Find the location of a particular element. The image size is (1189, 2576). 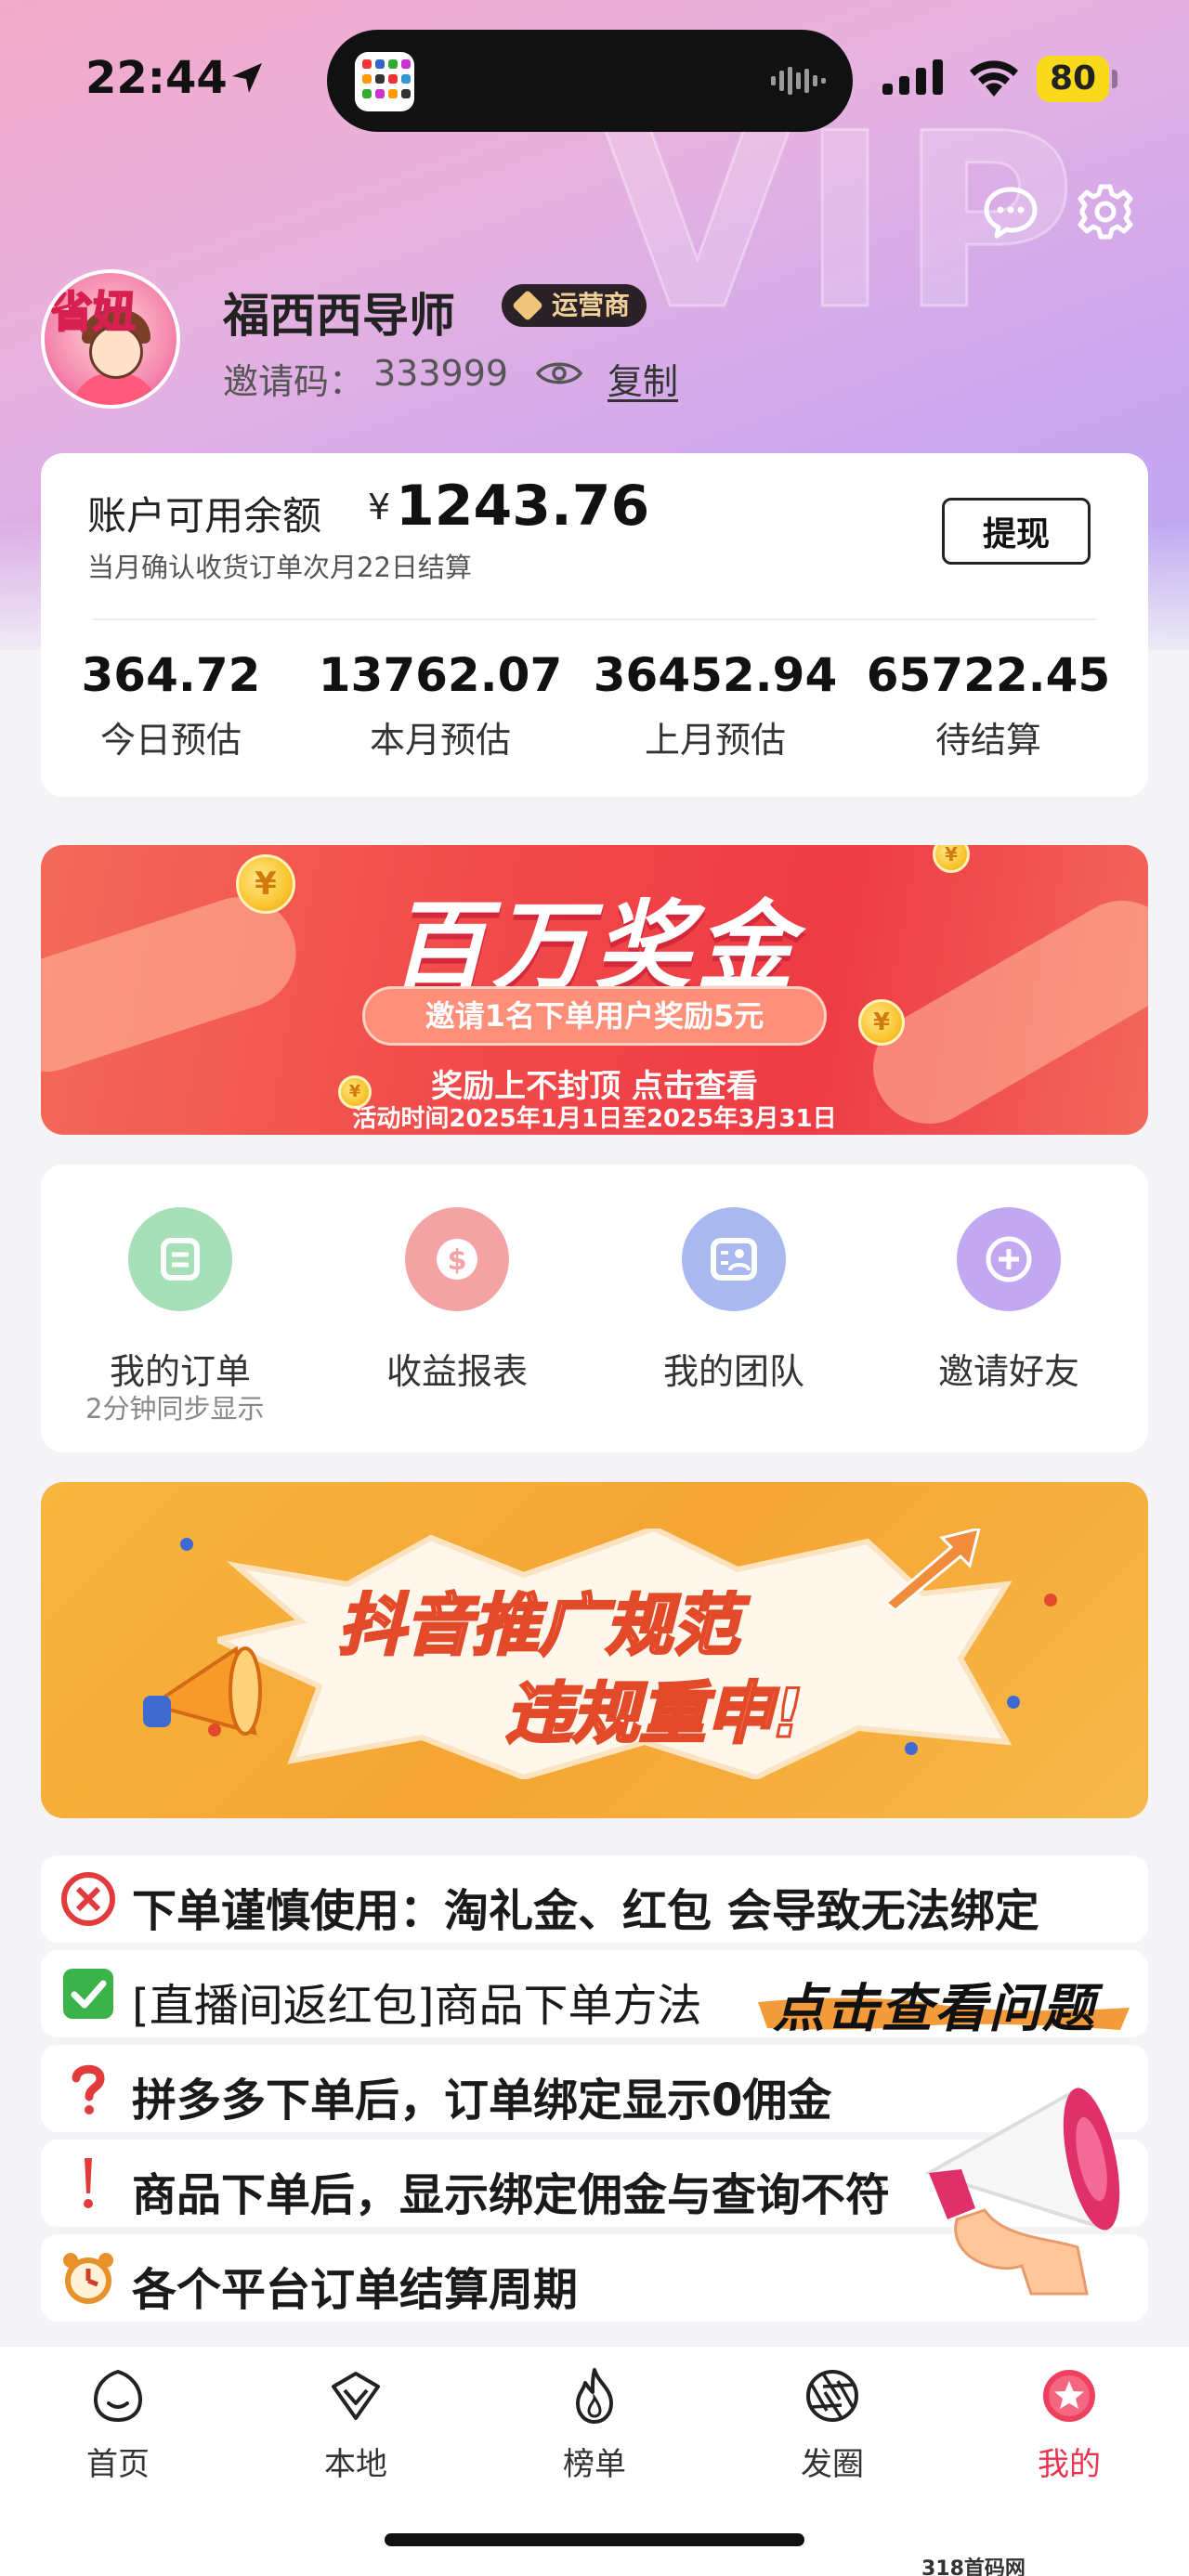

stat-value: 364.72 is located at coordinates (171, 675).